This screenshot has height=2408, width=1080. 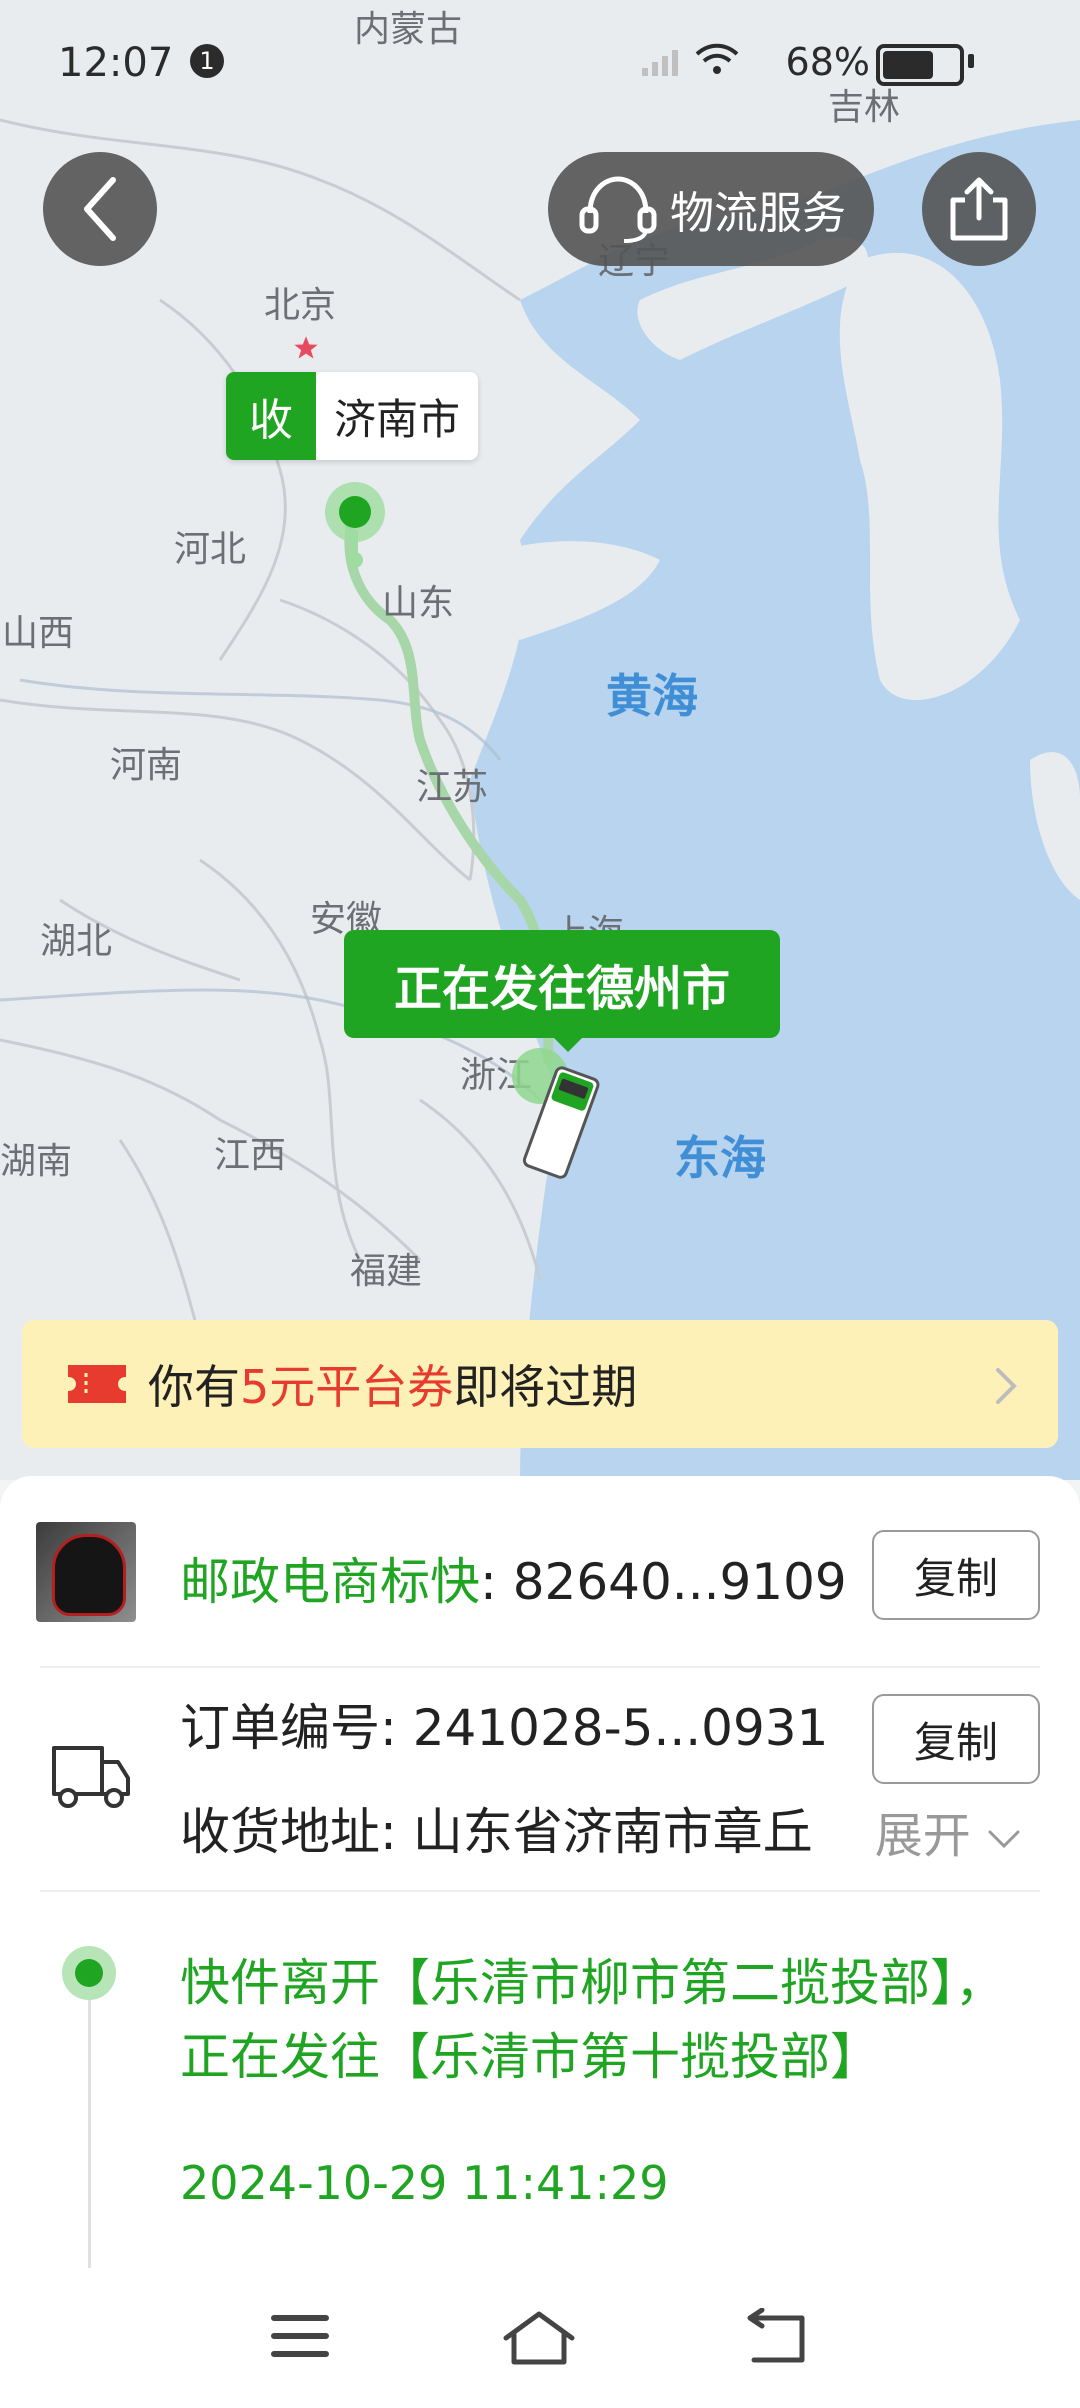 What do you see at coordinates (540, 60) in the screenshot?
I see `status-bar: 12:07 1 68%` at bounding box center [540, 60].